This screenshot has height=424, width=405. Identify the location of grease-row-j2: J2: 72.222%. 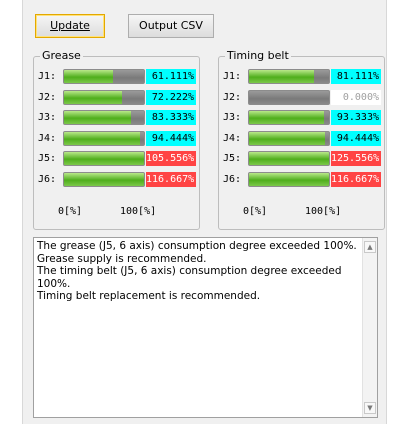
(116, 97).